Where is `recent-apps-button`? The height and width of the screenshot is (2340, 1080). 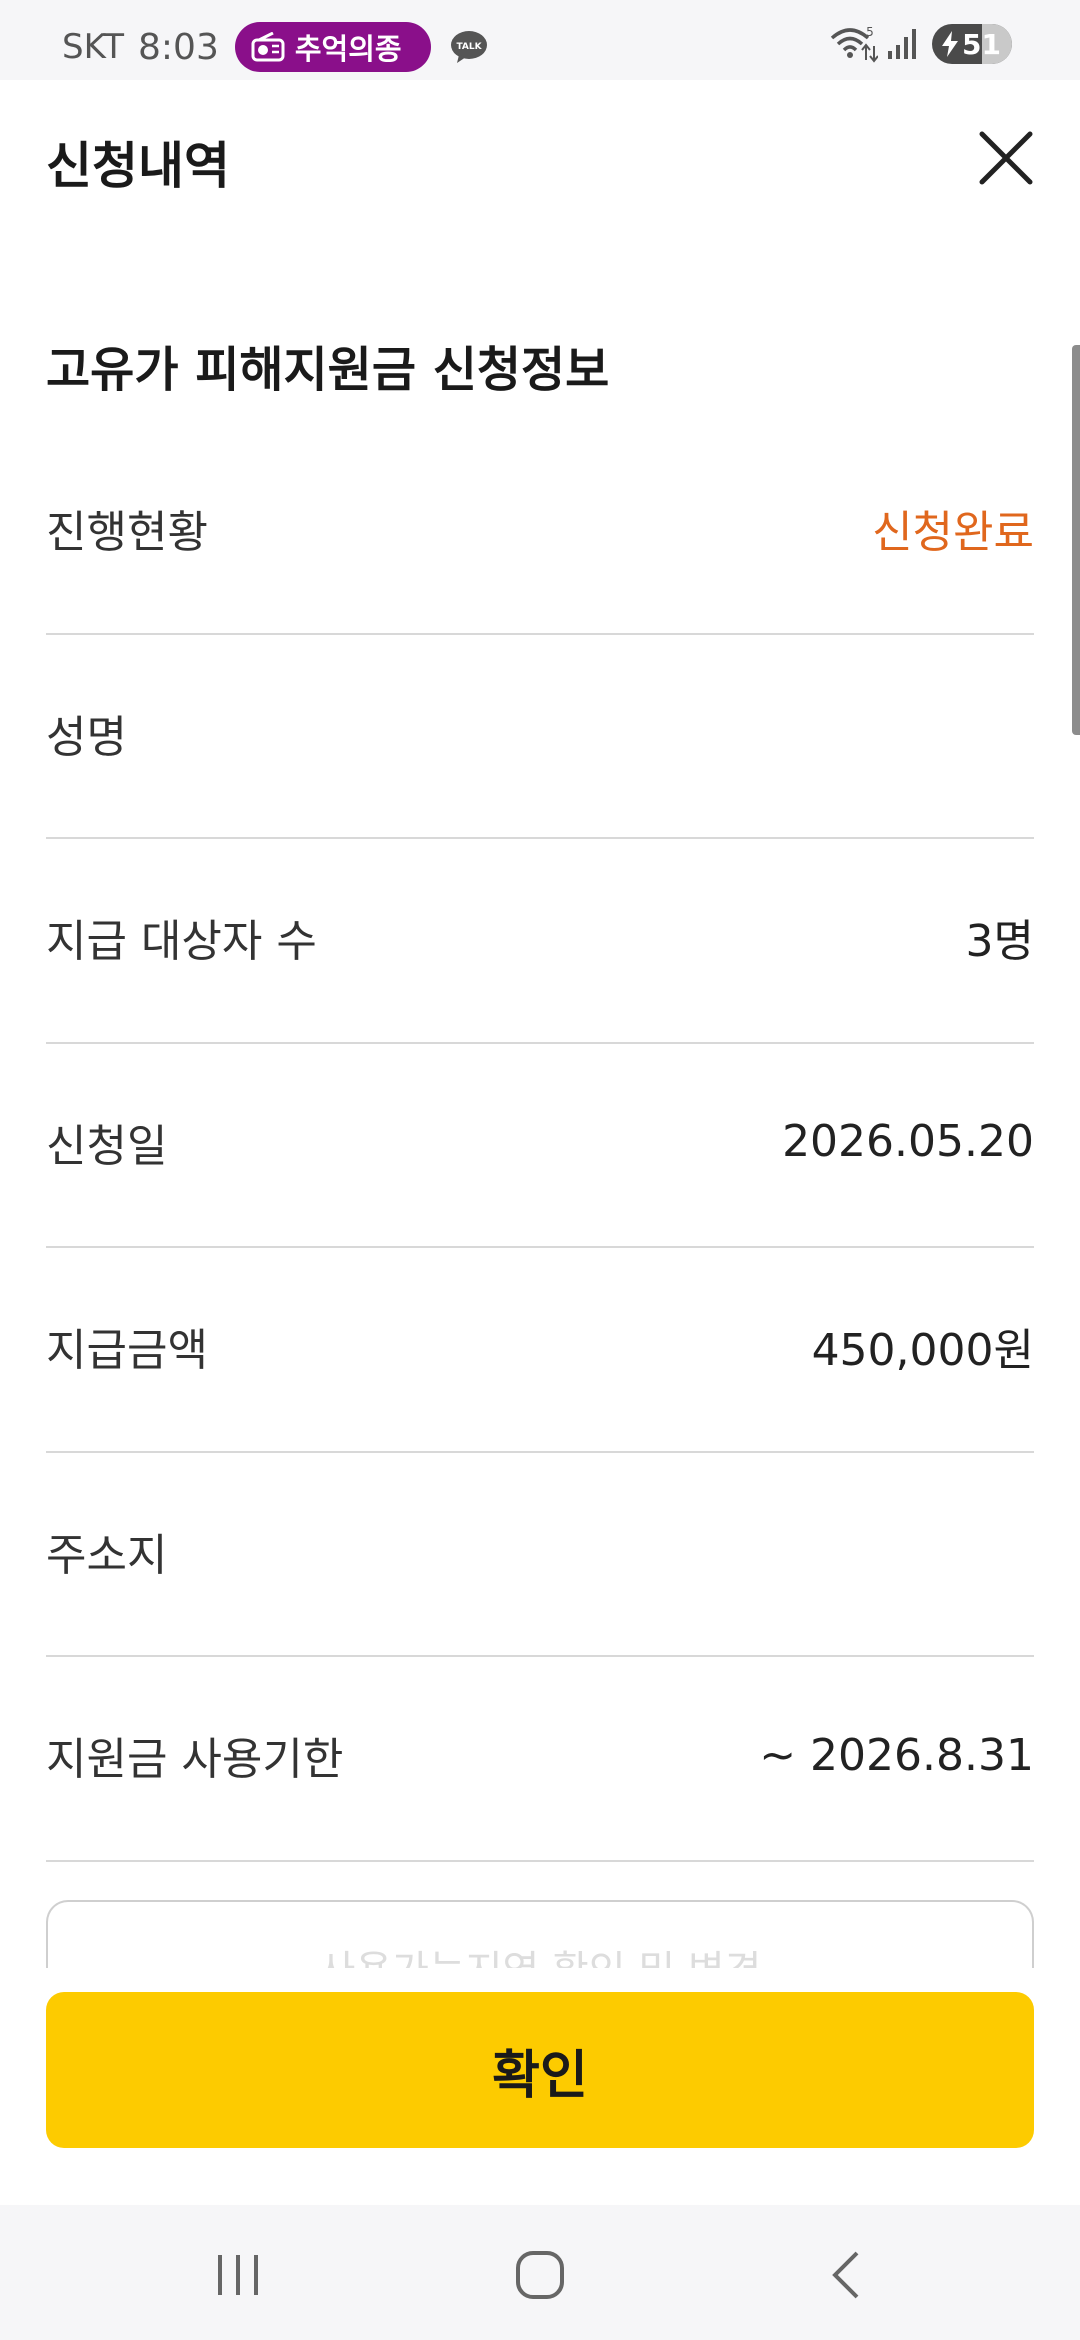 recent-apps-button is located at coordinates (238, 2275).